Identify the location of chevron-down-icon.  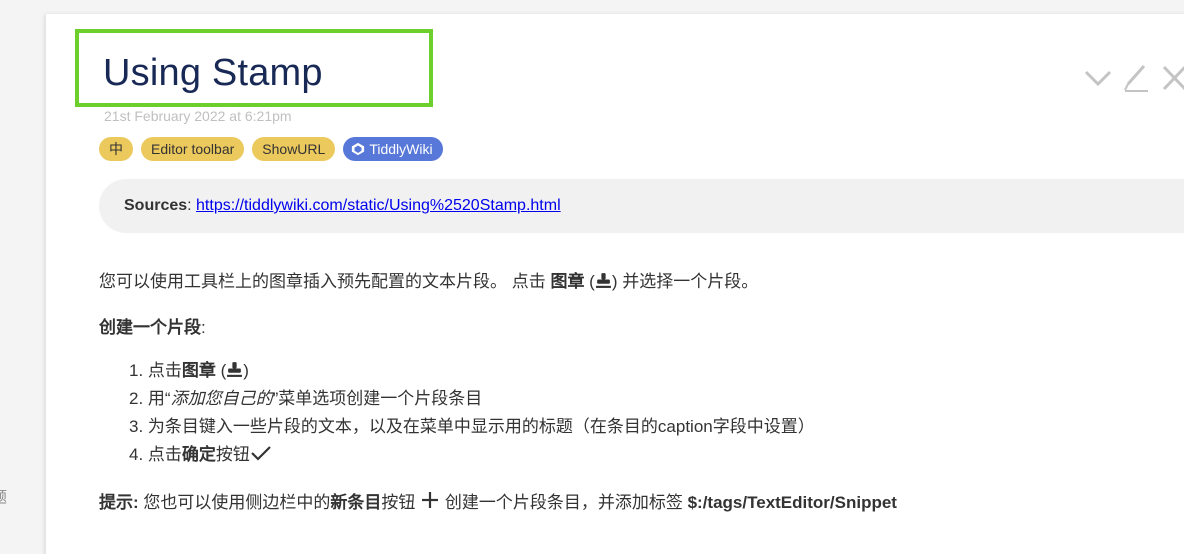
(1098, 78).